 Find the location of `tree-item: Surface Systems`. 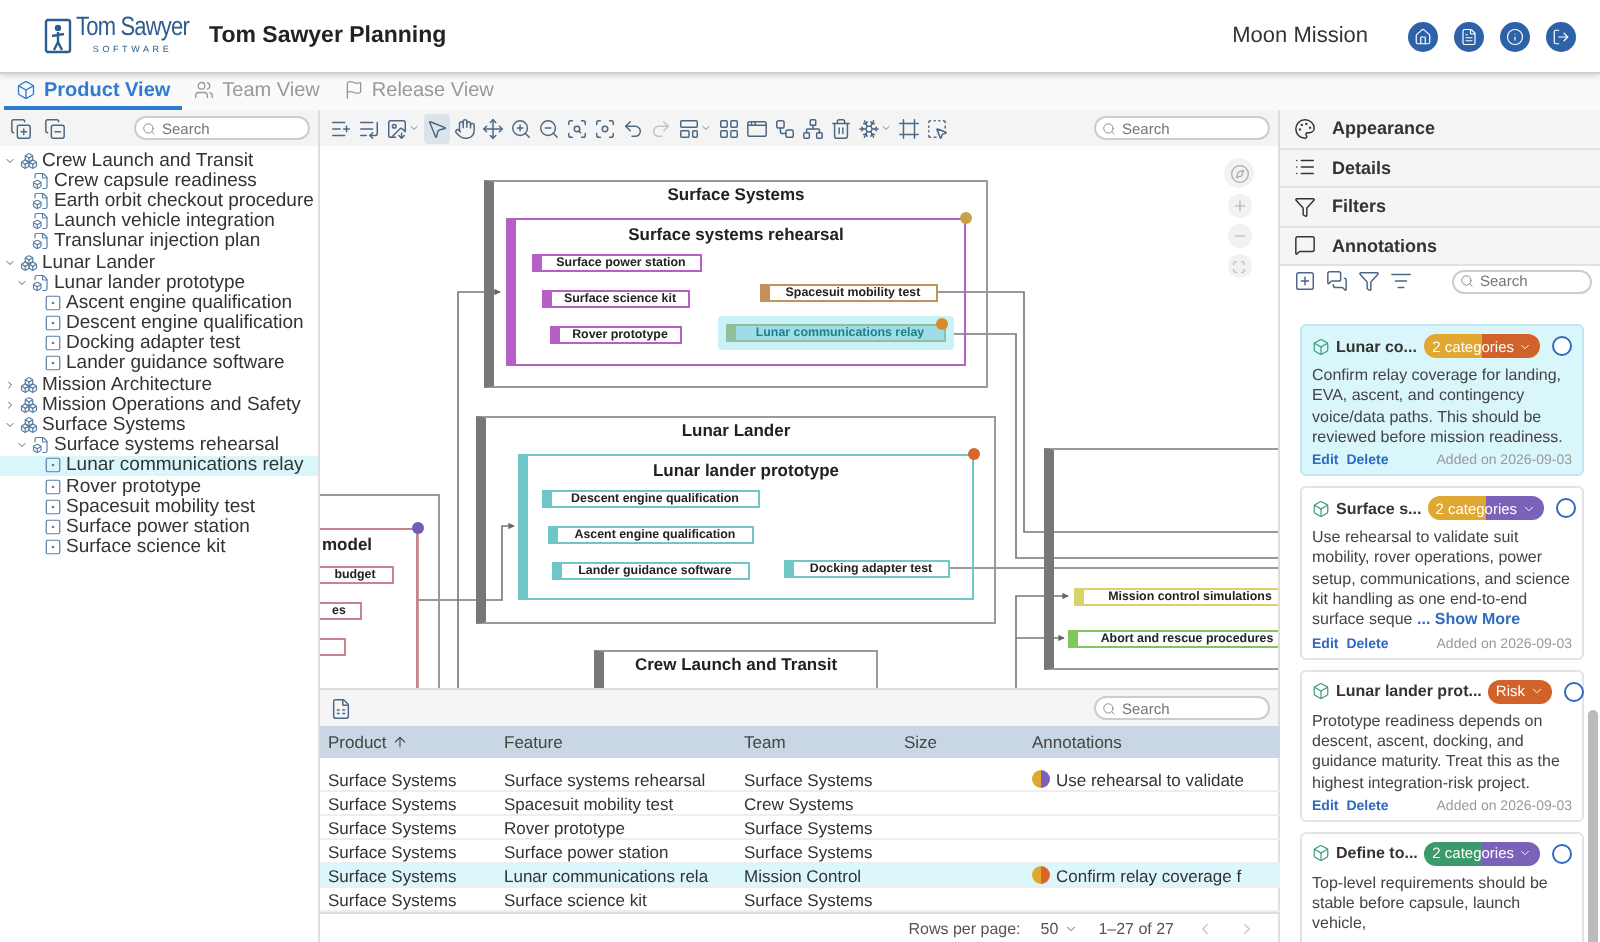

tree-item: Surface Systems is located at coordinates (159, 425).